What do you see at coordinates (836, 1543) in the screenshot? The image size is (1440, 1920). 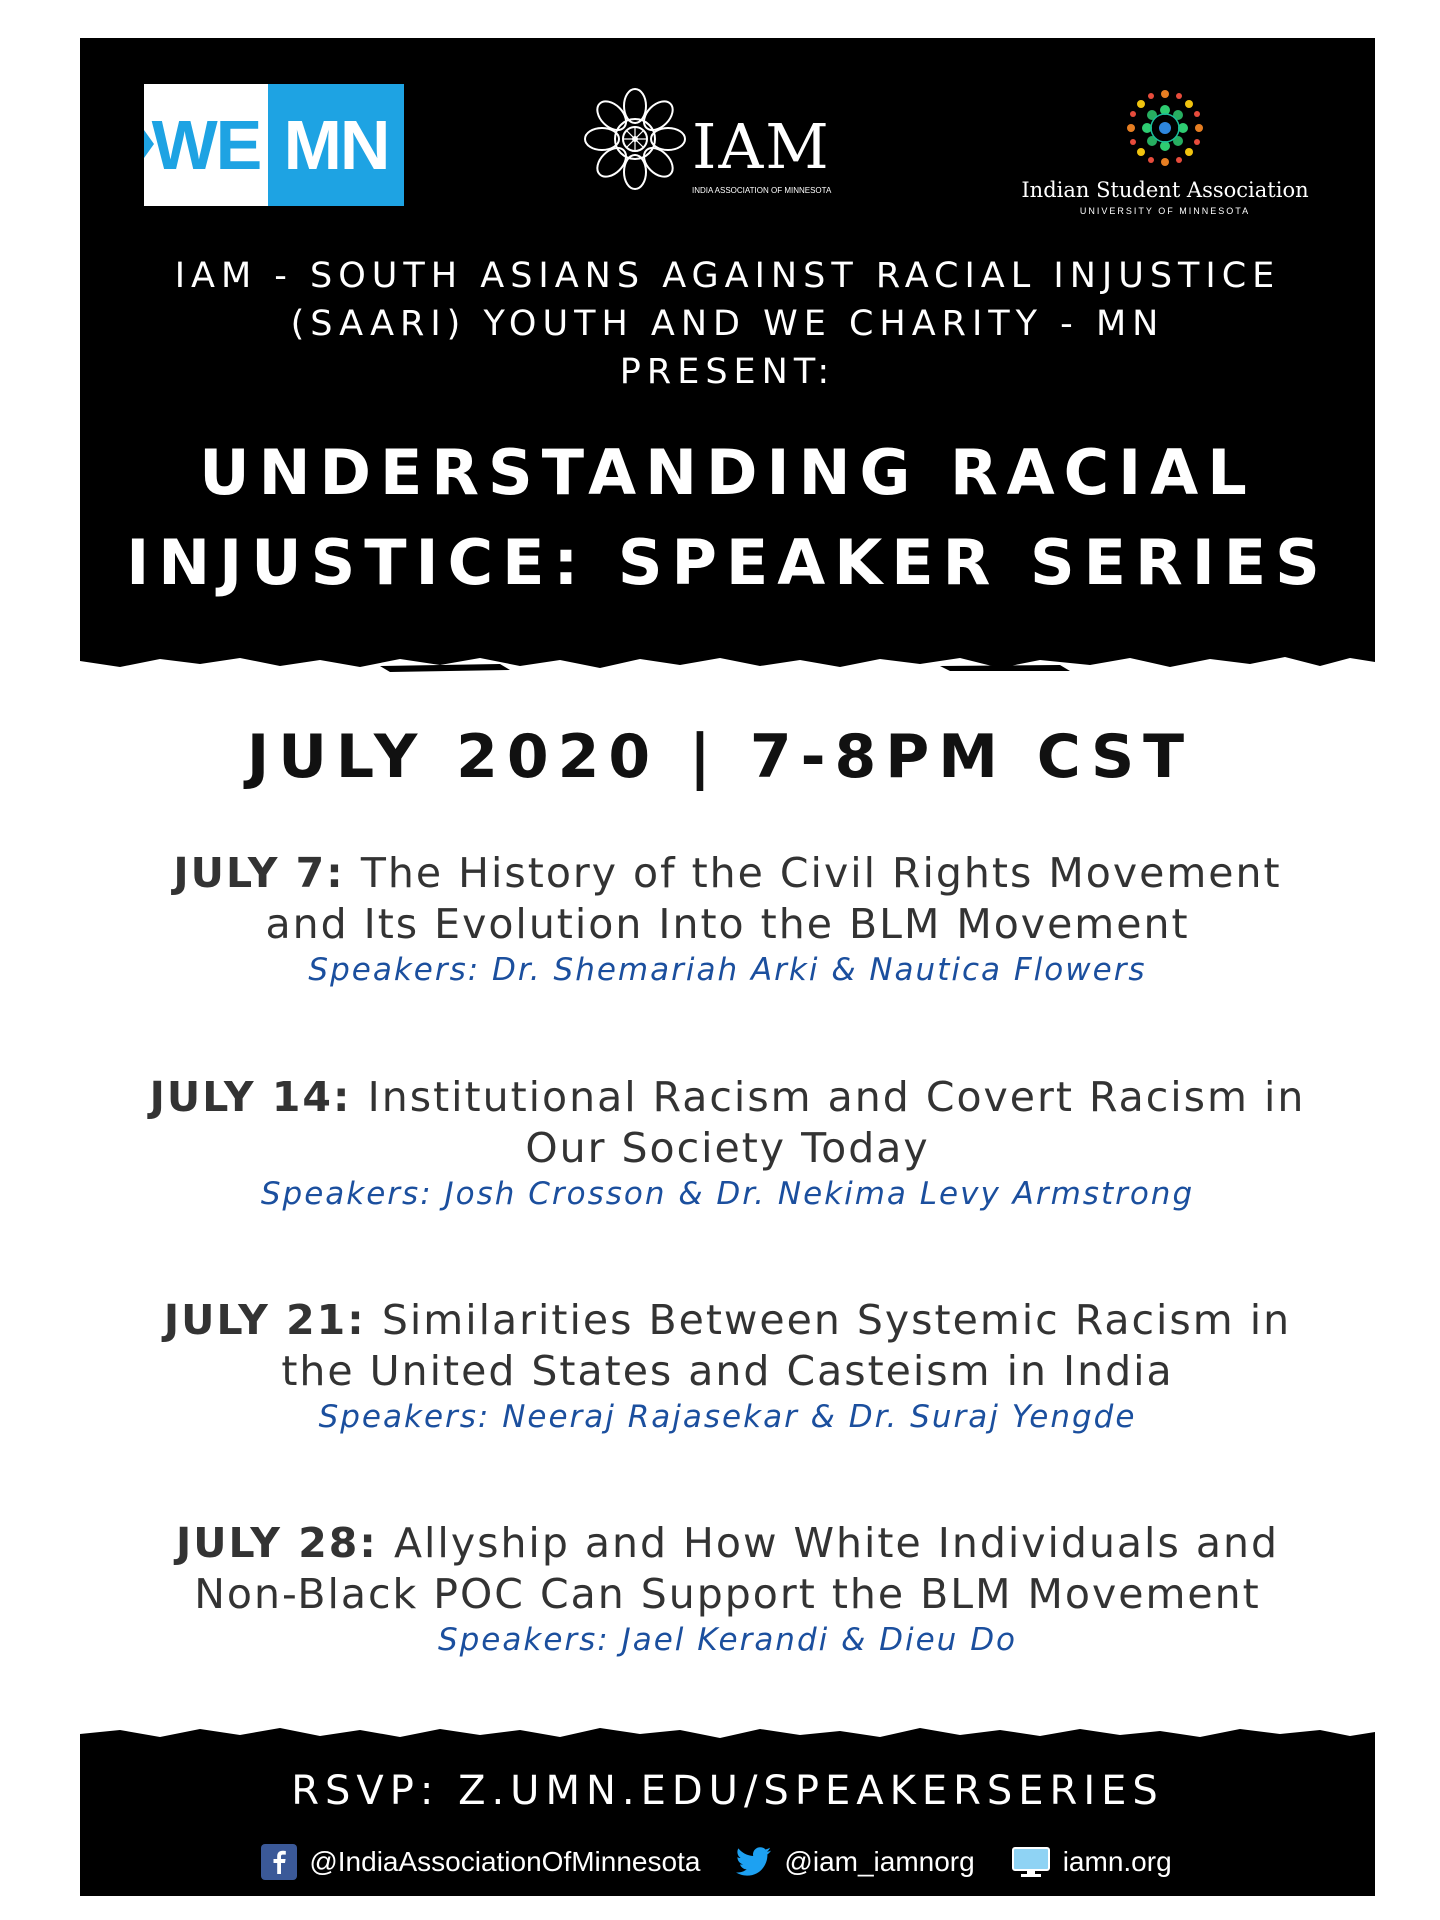 I see `session-title: Allyship and How White Individuals and` at bounding box center [836, 1543].